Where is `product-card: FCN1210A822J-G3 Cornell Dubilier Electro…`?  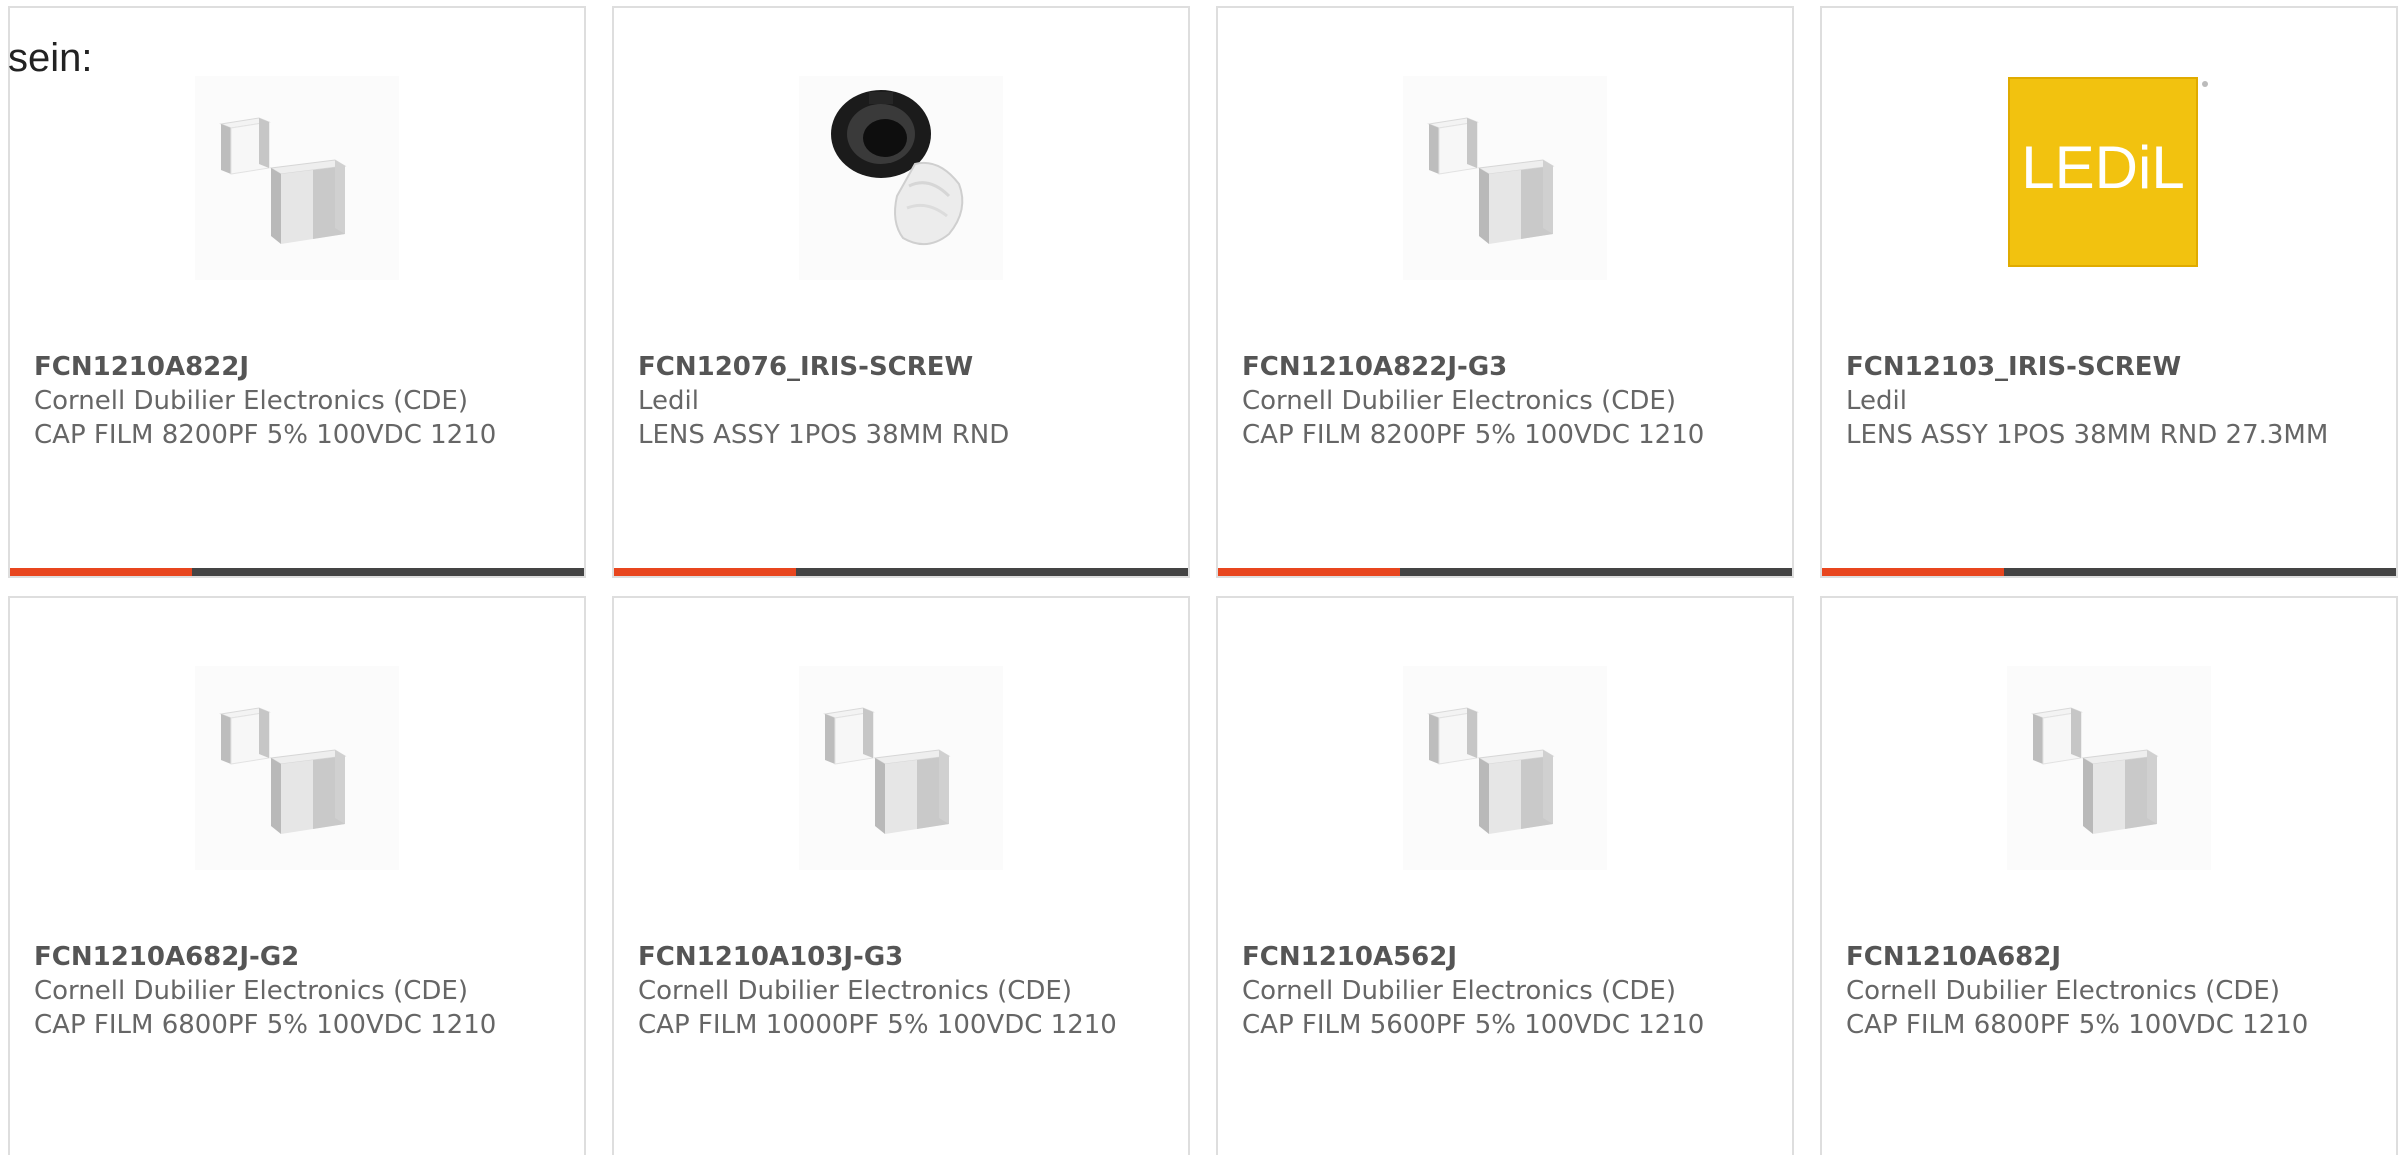
product-card: FCN1210A822J-G3 Cornell Dubilier Electro… is located at coordinates (1505, 292).